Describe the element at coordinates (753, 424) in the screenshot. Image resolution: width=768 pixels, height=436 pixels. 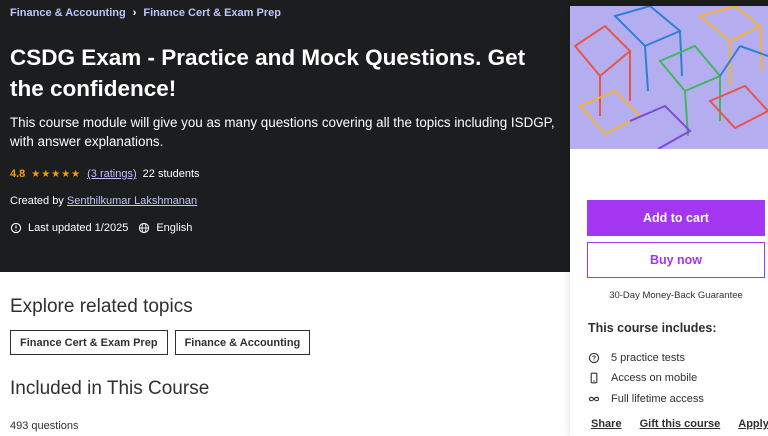
I see `apply-coupon-link: Apply Coupon` at that location.